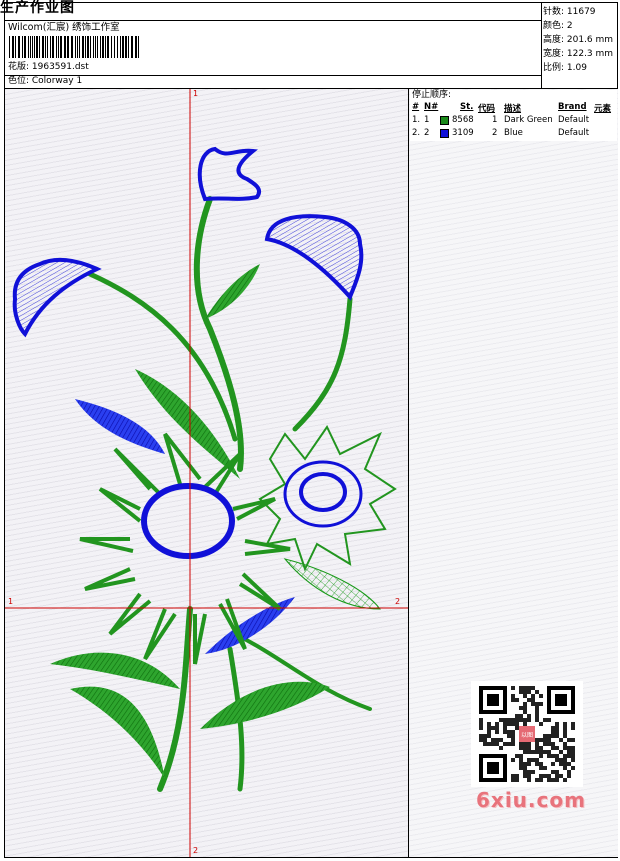  I want to click on bud-flowers, so click(188, 242).